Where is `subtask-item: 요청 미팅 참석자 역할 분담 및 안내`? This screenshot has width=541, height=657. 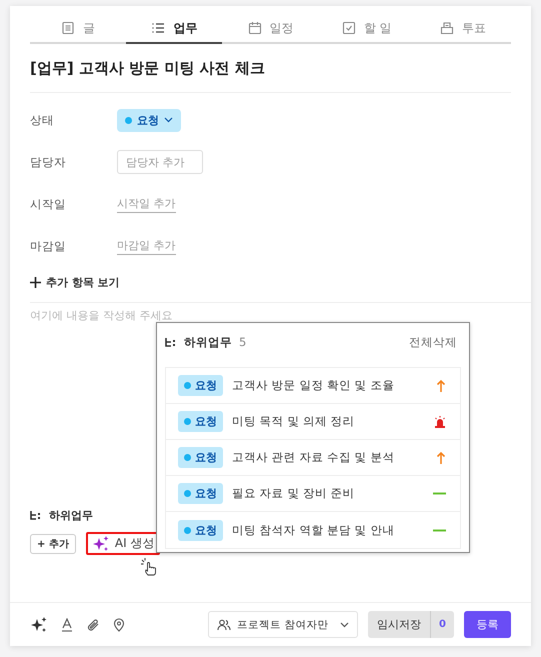 subtask-item: 요청 미팅 참석자 역할 분담 및 안내 is located at coordinates (313, 530).